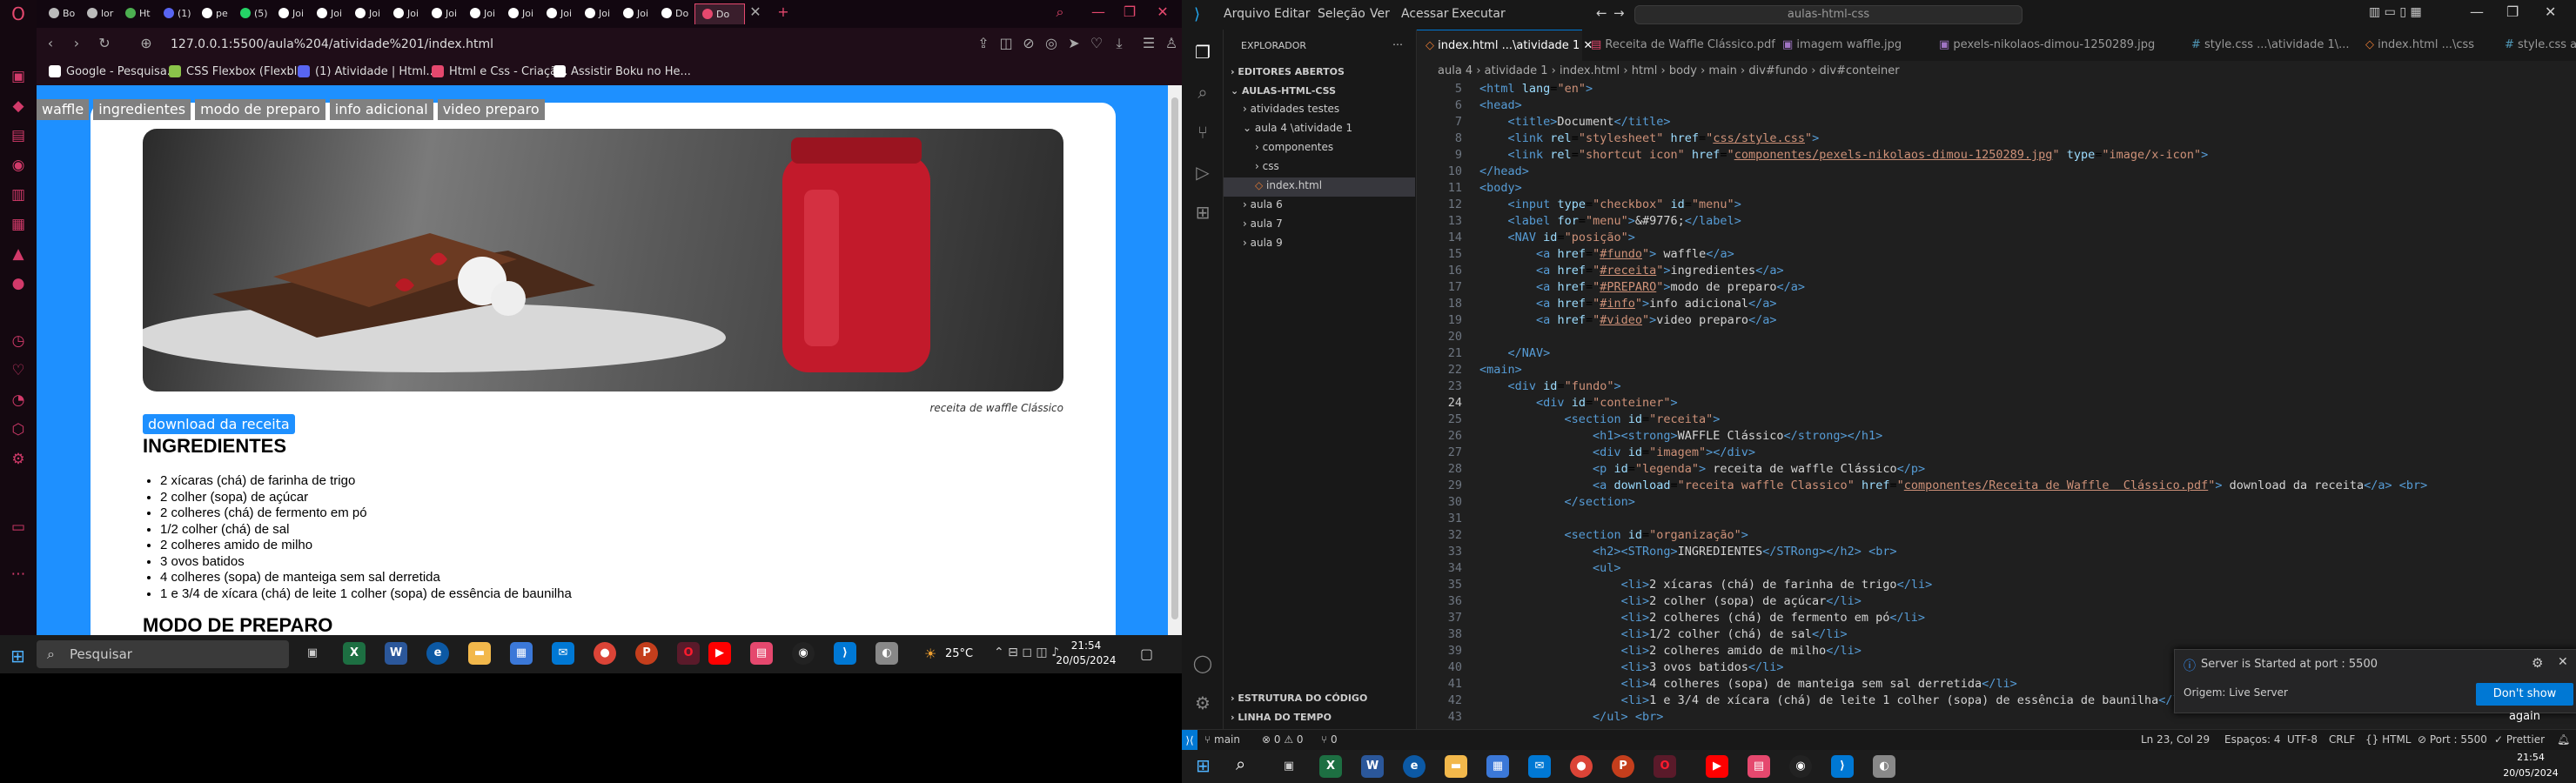 The width and height of the screenshot is (2576, 783). Describe the element at coordinates (18, 76) in the screenshot. I see `games-icon: ▣` at that location.